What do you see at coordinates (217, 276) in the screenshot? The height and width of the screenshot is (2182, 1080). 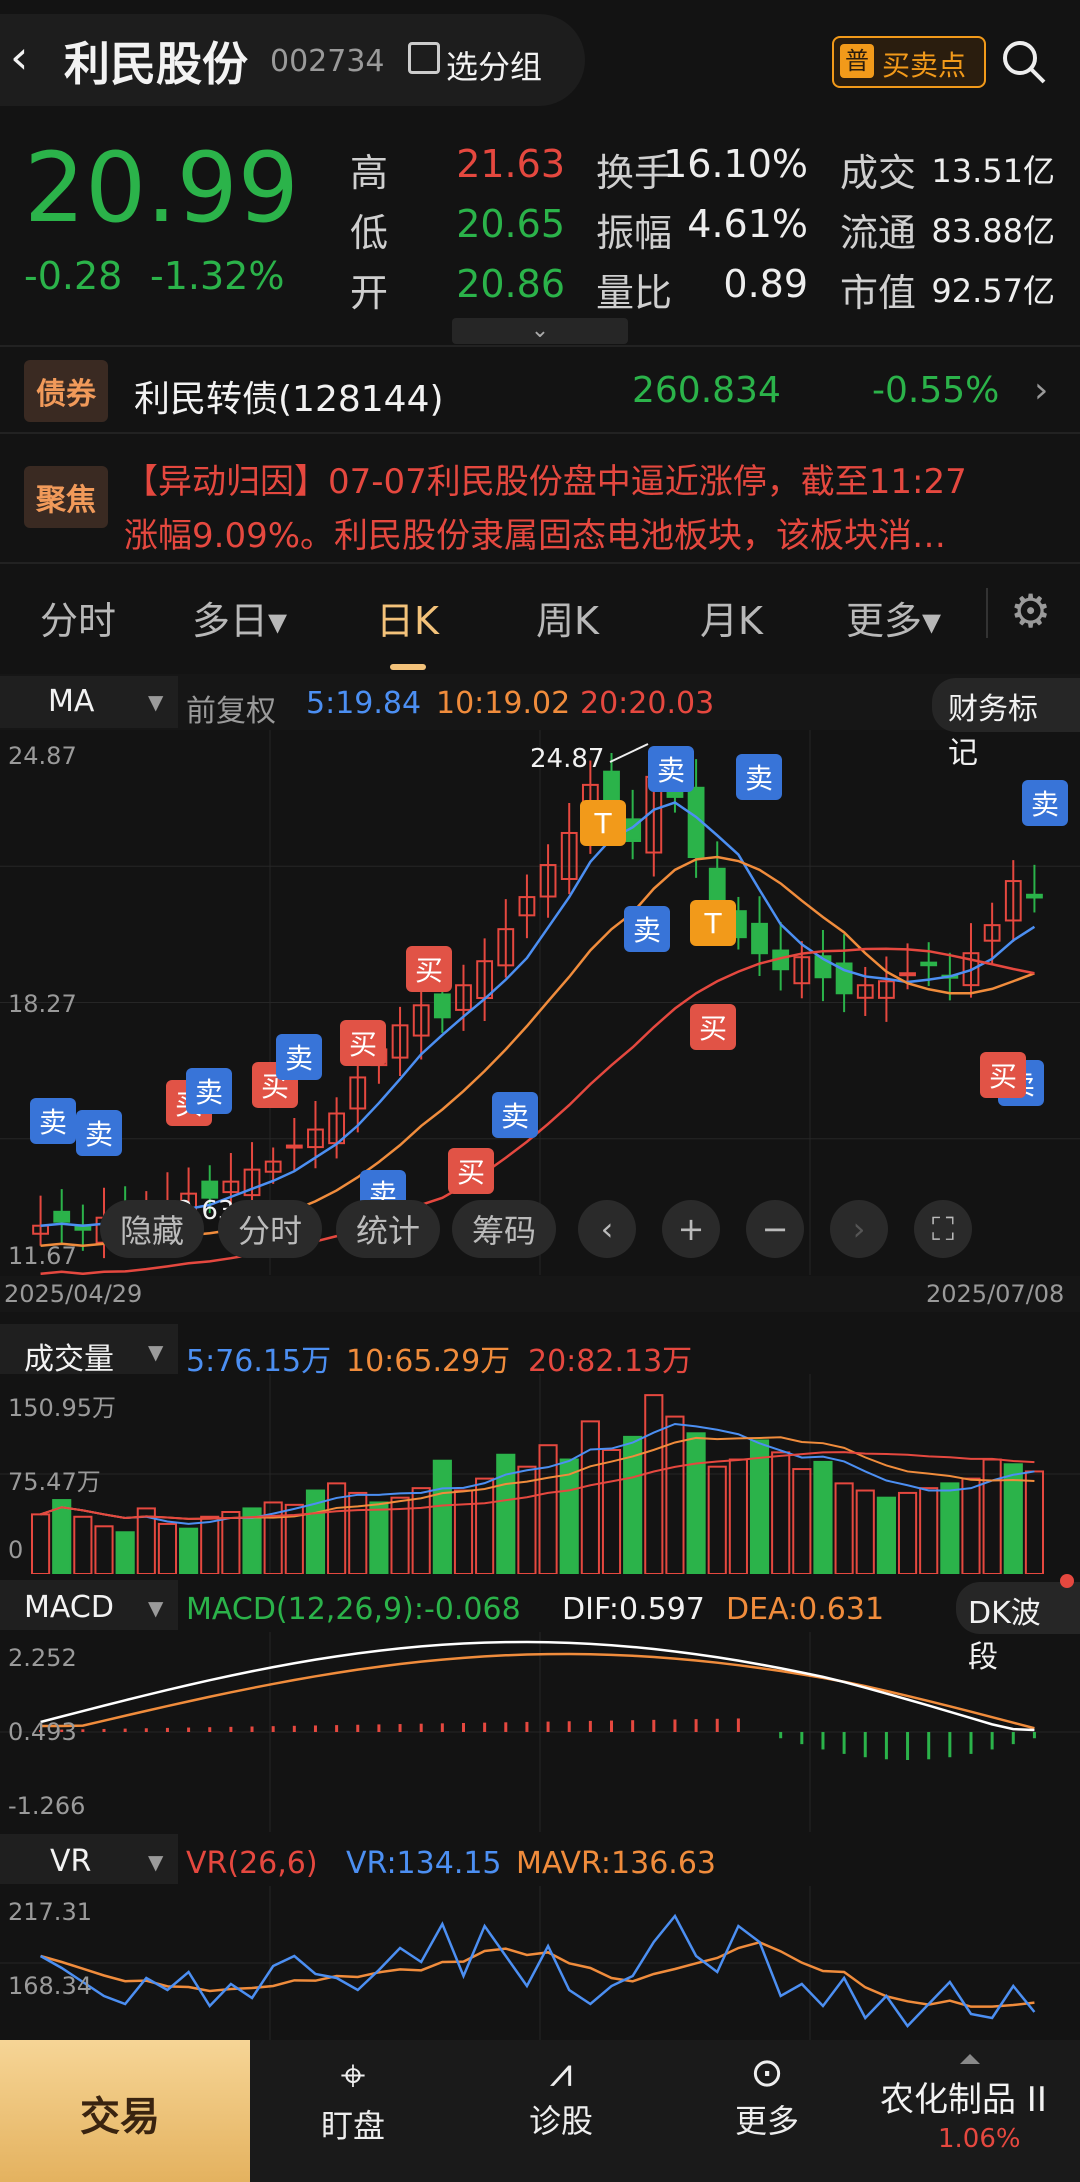 I see `price-change-pct: -1.32%` at bounding box center [217, 276].